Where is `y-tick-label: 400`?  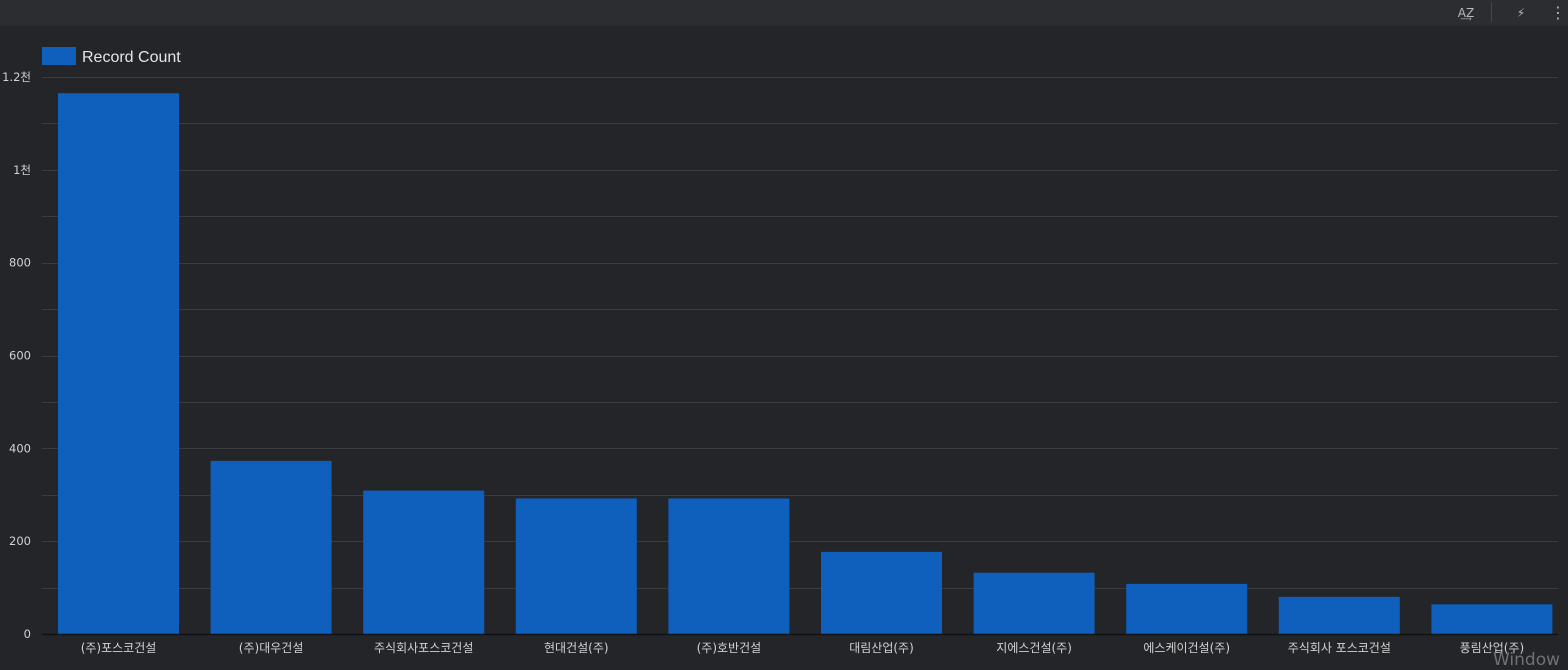 y-tick-label: 400 is located at coordinates (20, 448).